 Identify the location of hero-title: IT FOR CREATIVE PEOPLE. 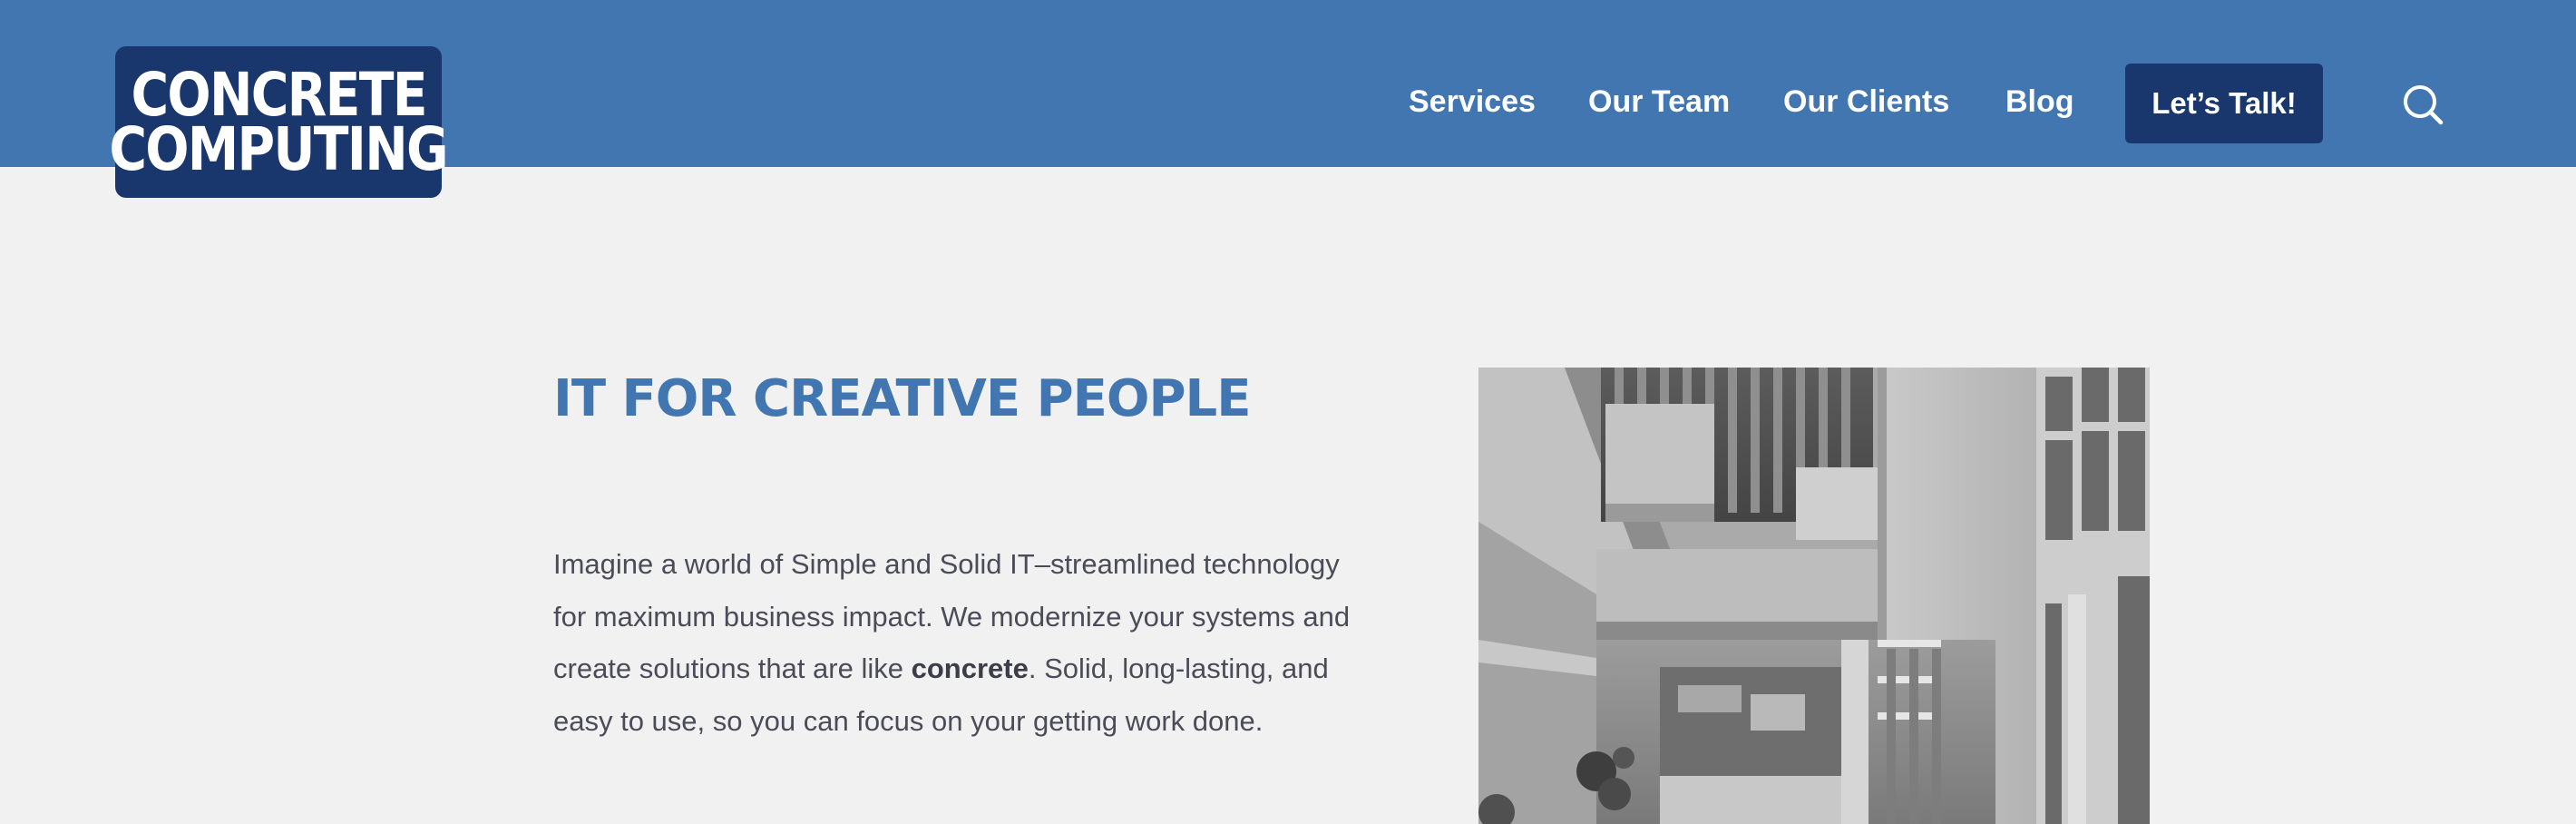
(902, 398).